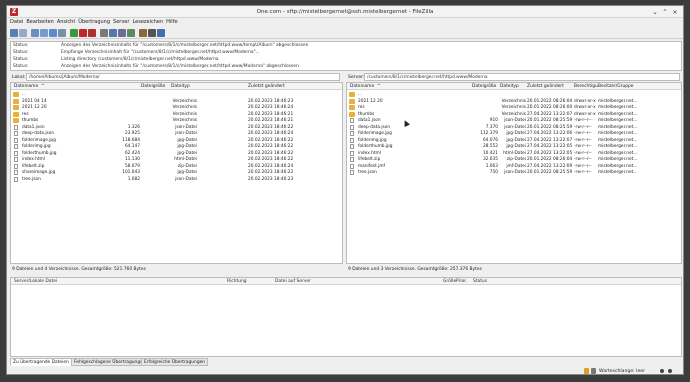  What do you see at coordinates (94, 22) in the screenshot?
I see `menu-item-3: Übertragung` at bounding box center [94, 22].